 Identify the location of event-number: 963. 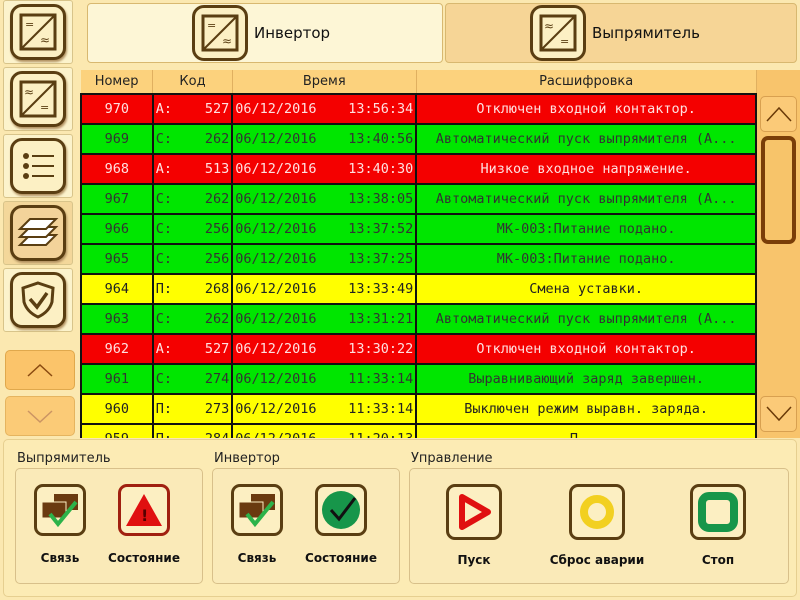
(117, 319).